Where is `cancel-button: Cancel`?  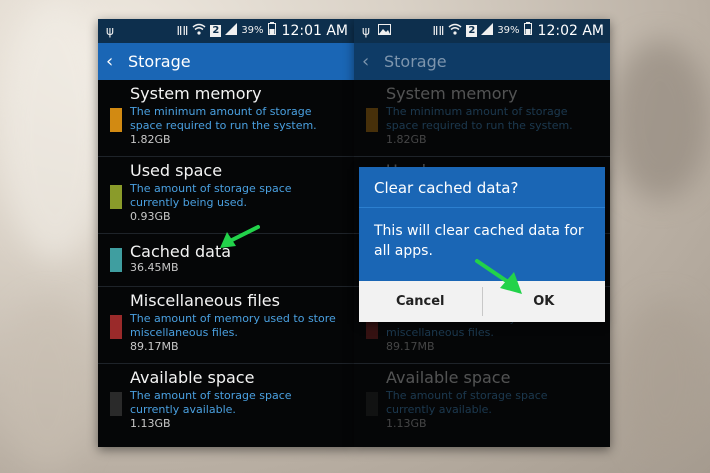
cancel-button: Cancel is located at coordinates (420, 301).